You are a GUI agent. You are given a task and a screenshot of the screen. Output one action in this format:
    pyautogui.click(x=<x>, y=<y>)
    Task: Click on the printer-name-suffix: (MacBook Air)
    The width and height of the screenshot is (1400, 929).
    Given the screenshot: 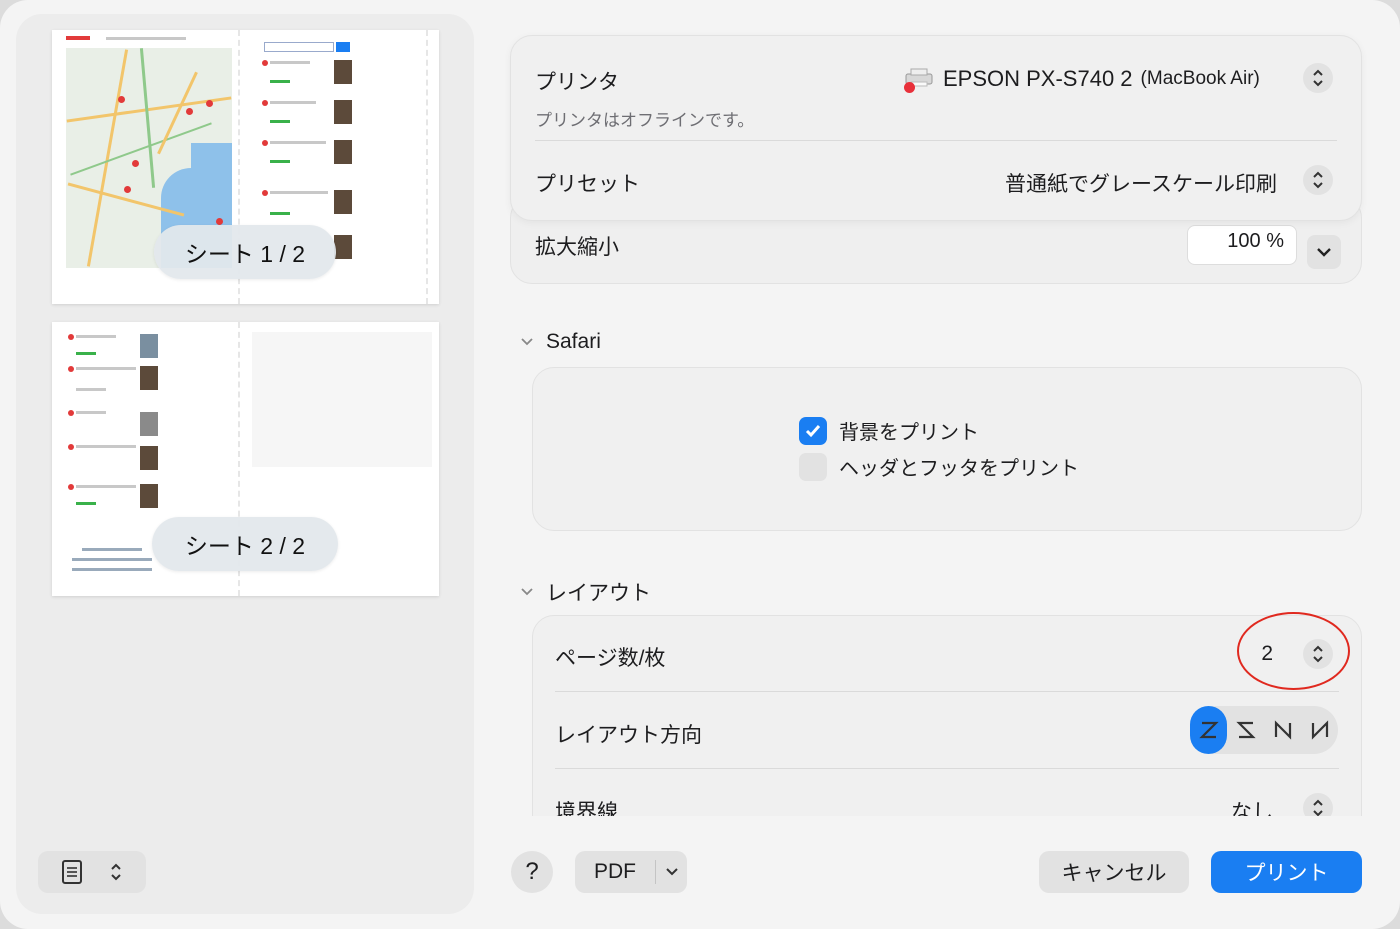 What is the action you would take?
    pyautogui.click(x=1200, y=78)
    